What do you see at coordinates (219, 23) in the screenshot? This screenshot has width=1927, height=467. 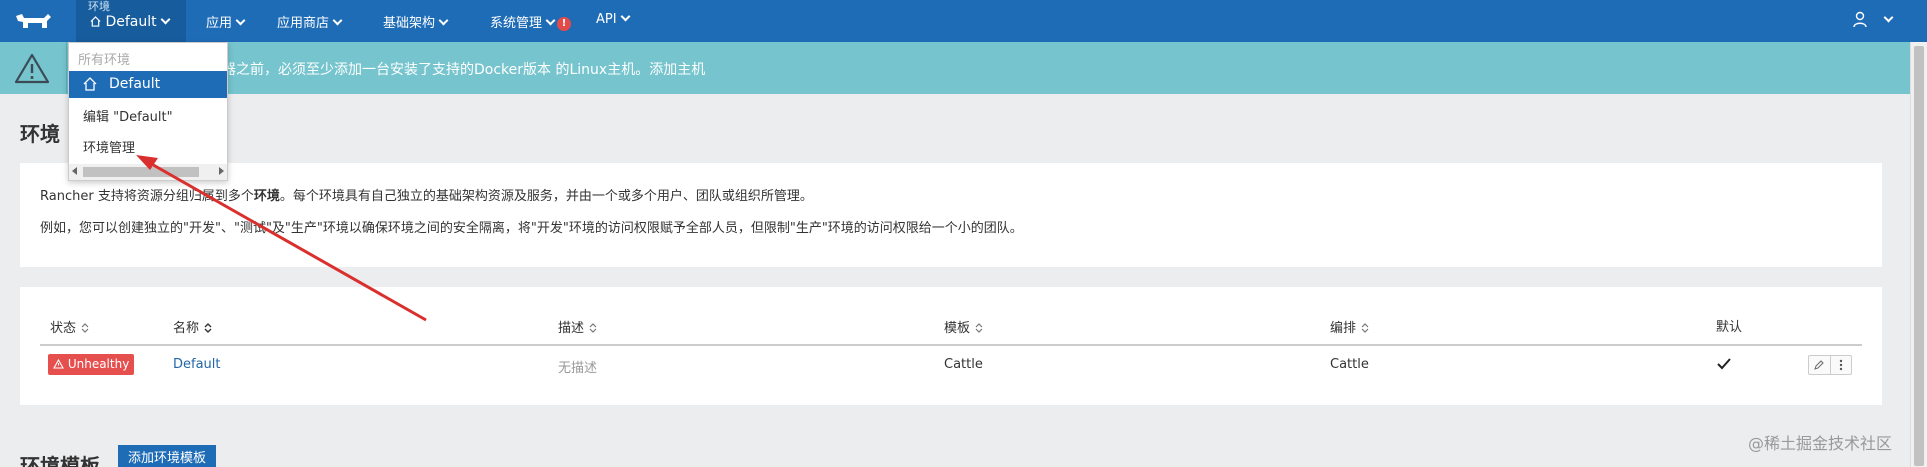 I see `nav-apps-label: 应用` at bounding box center [219, 23].